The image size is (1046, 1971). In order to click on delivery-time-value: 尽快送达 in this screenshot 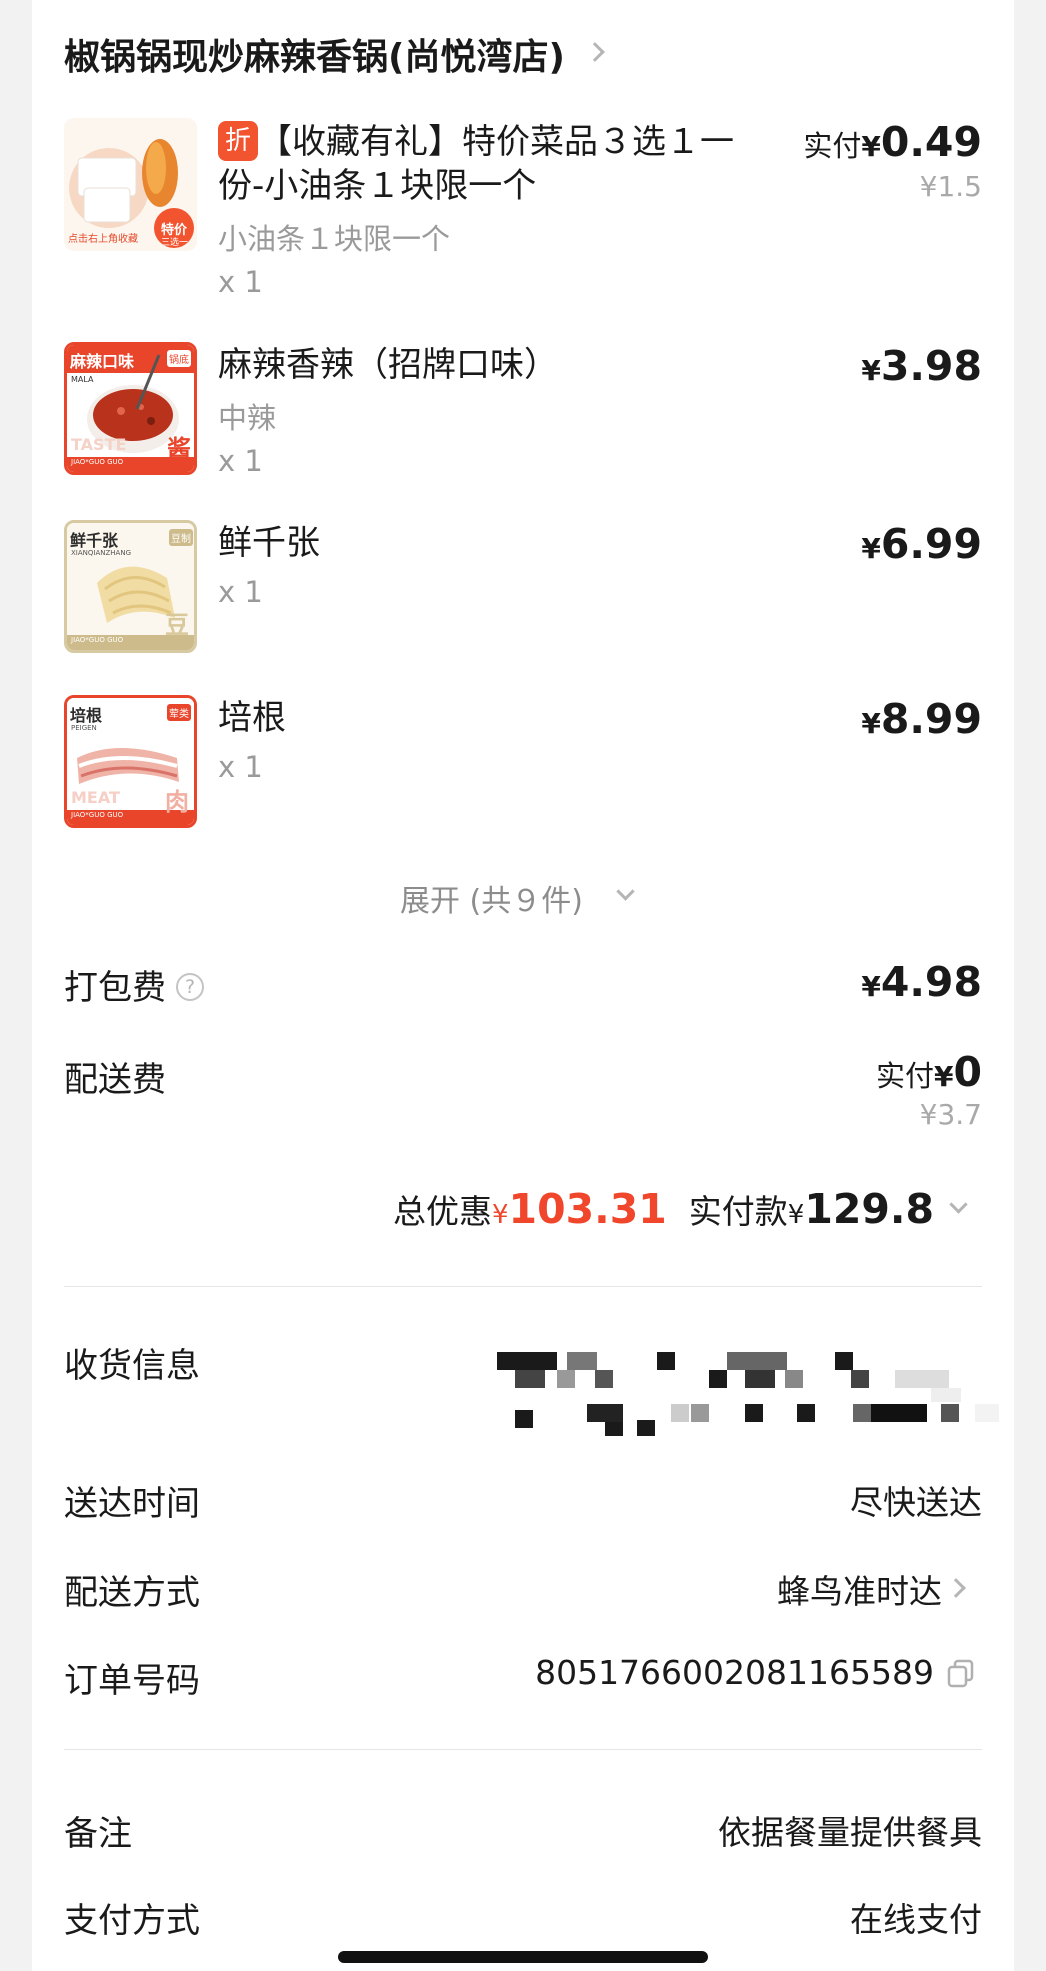, I will do `click(916, 1502)`.